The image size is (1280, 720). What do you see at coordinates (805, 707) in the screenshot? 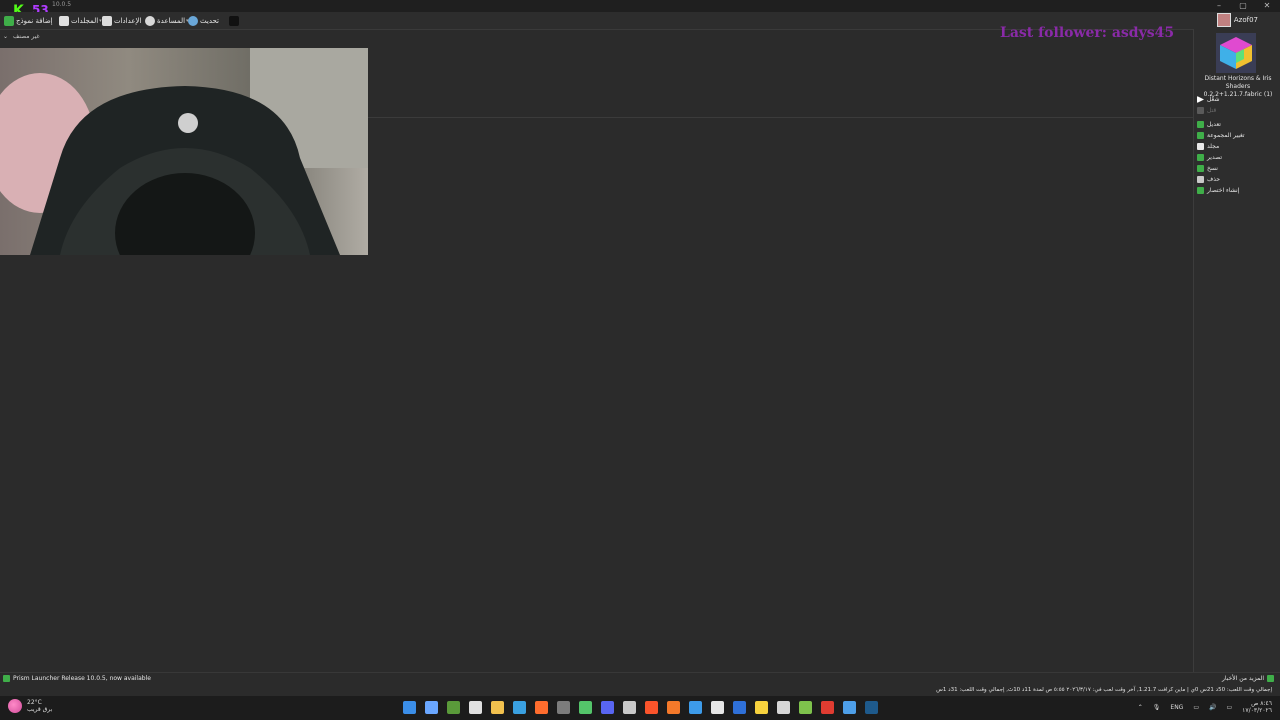
I see `app-green-icon` at bounding box center [805, 707].